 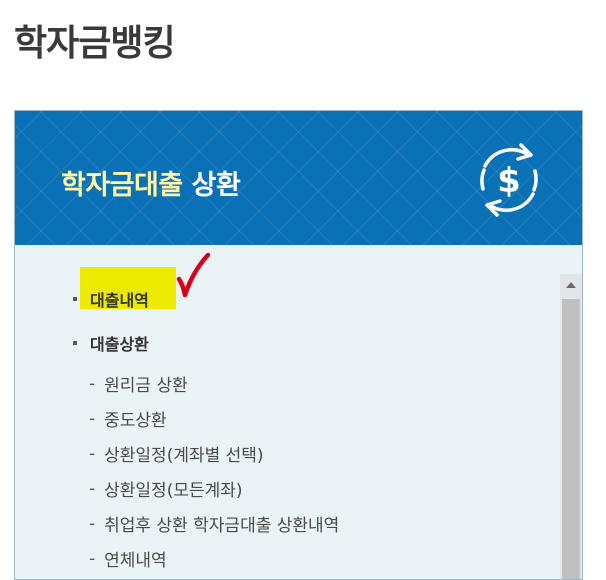 I want to click on banner-title: 학자금대출 상환, so click(x=151, y=182).